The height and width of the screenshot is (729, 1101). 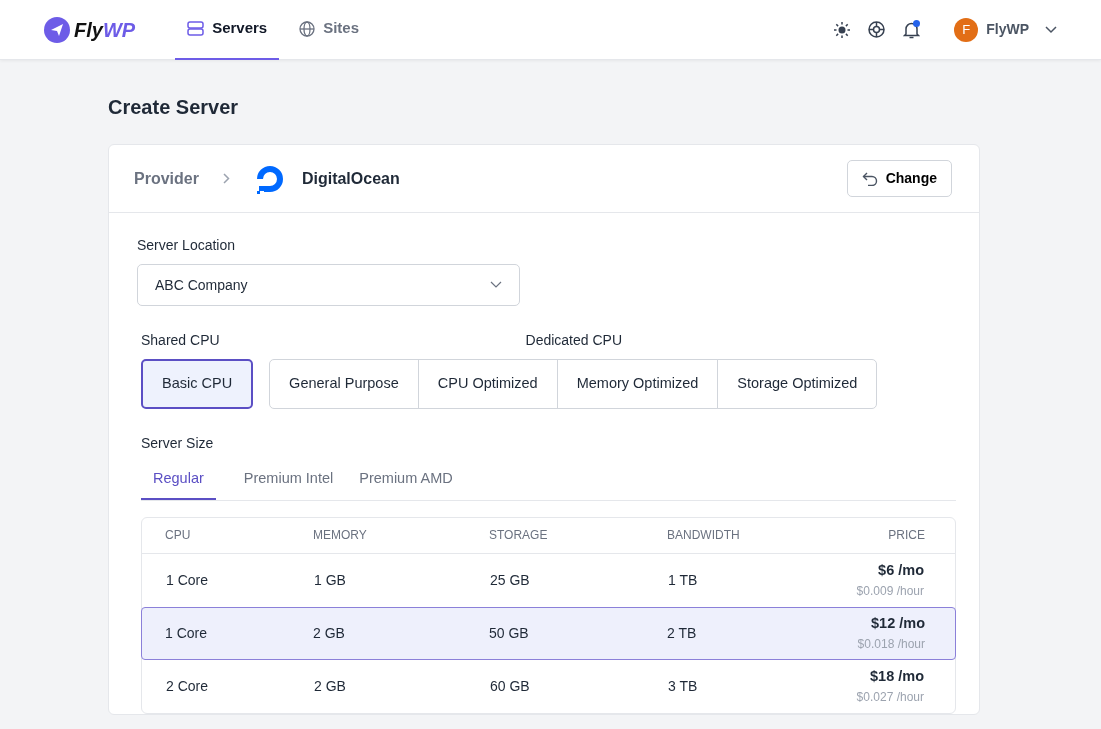 I want to click on cpu-option: CPU Optimized, so click(x=487, y=384).